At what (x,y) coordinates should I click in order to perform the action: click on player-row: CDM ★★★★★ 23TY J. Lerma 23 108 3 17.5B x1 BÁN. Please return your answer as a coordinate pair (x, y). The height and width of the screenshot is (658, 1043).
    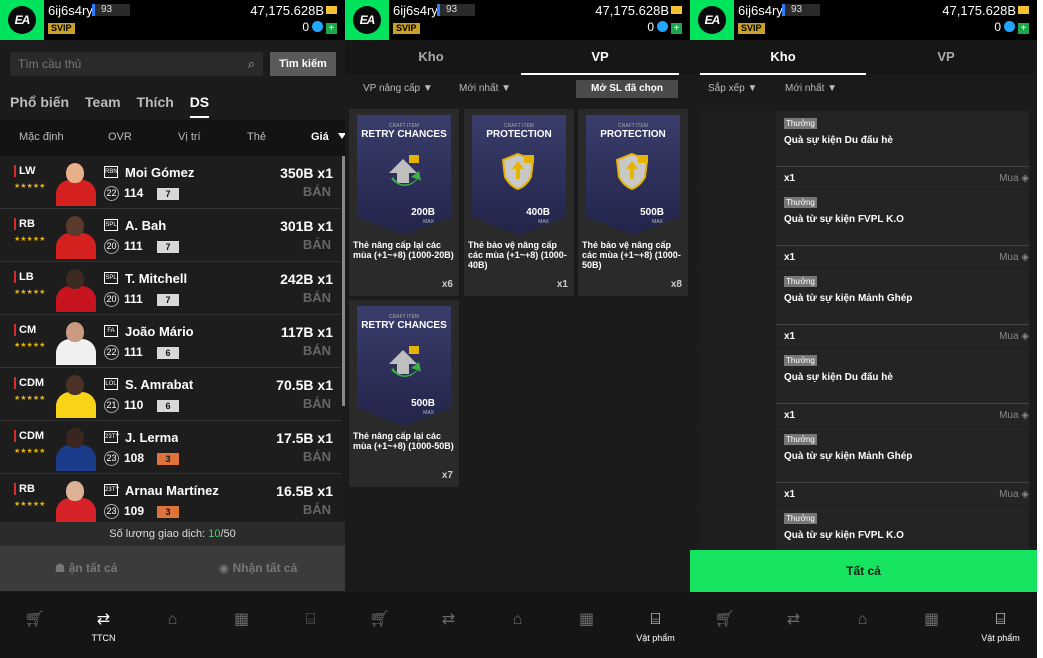
    Looking at the image, I should click on (170, 447).